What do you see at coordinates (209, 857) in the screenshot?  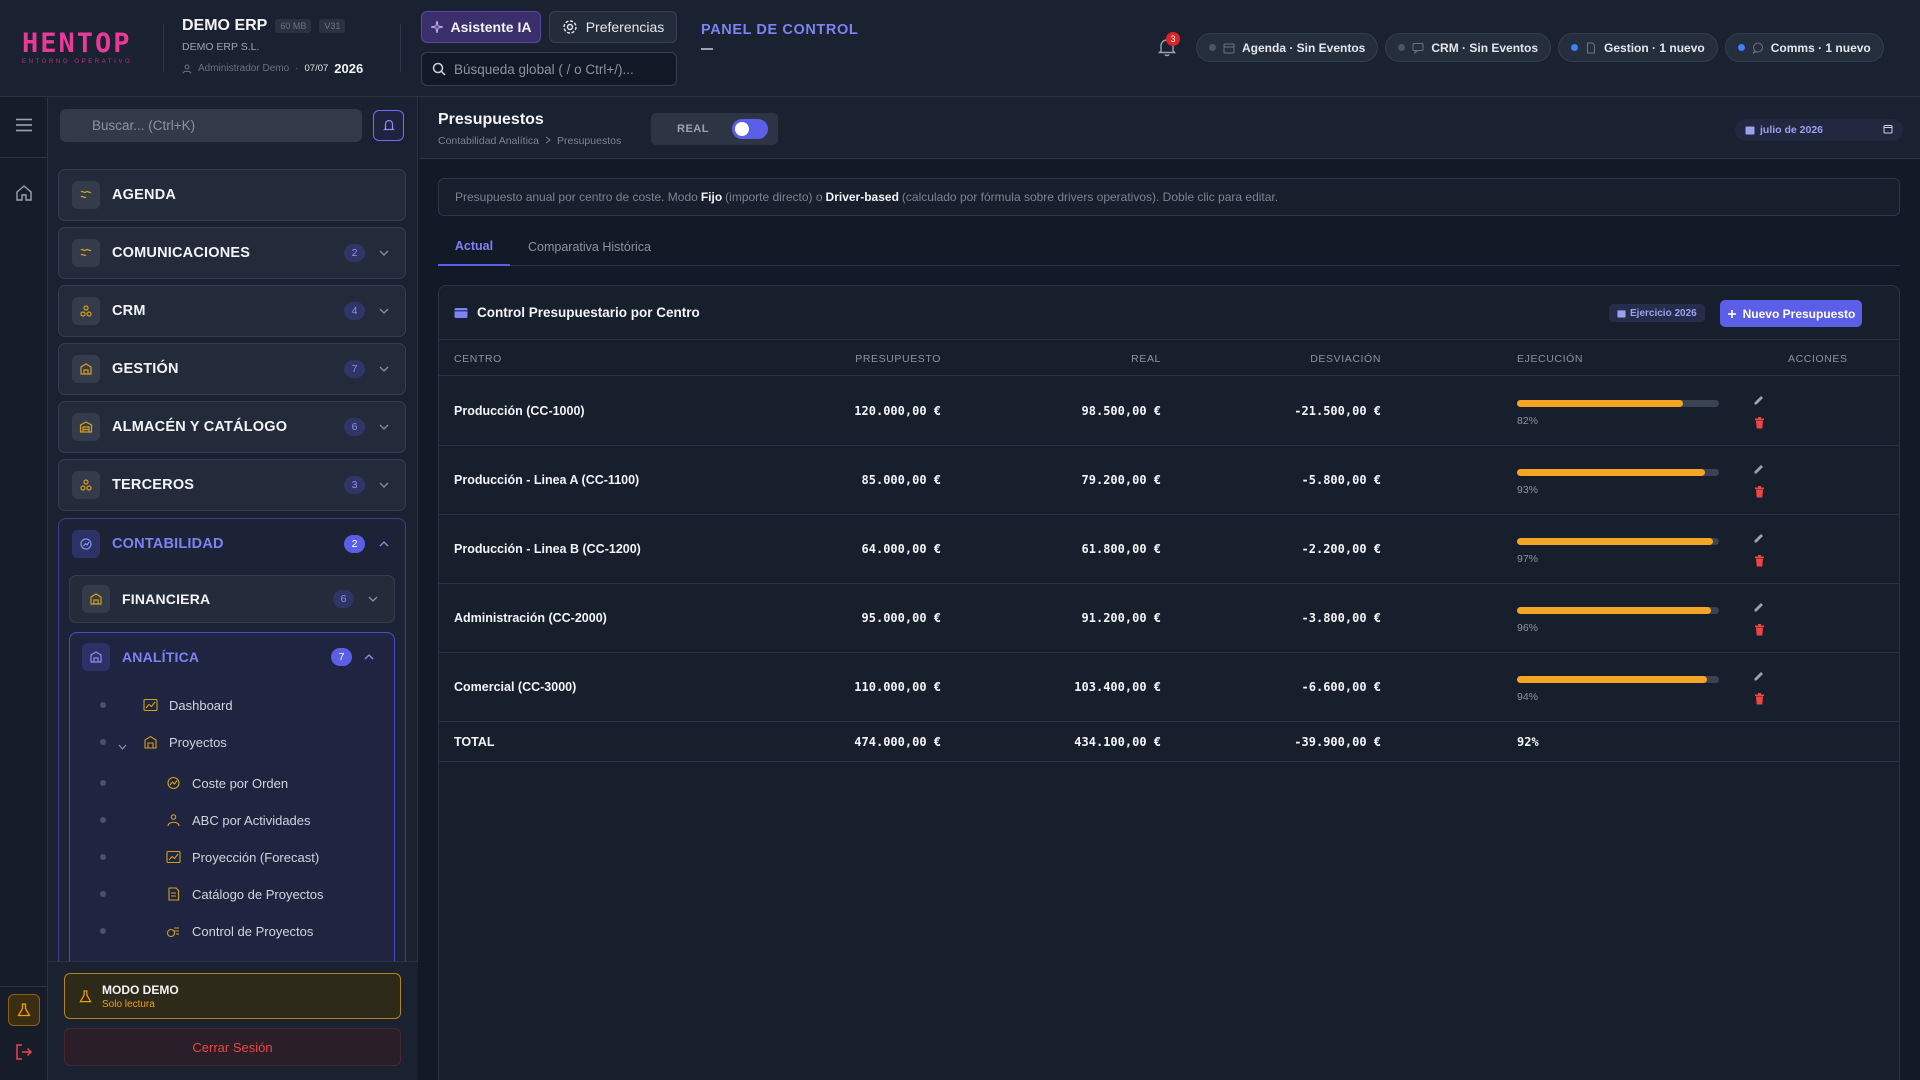 I see `nav-leaf-forecast: Proyección (Forecast)` at bounding box center [209, 857].